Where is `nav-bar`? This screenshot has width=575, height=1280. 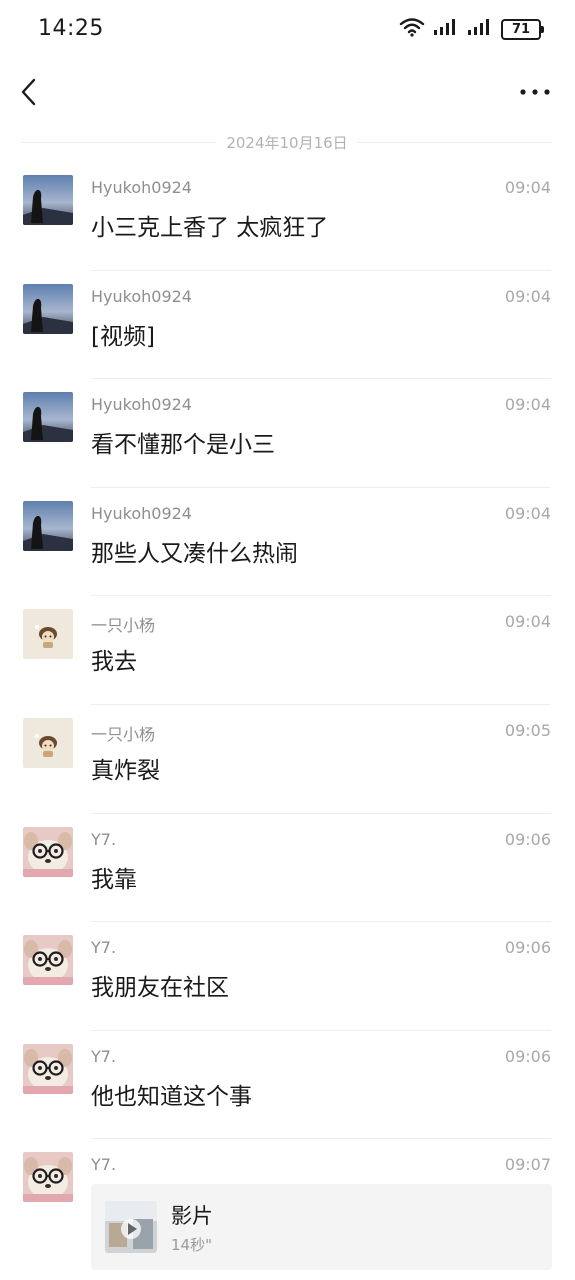 nav-bar is located at coordinates (287, 92).